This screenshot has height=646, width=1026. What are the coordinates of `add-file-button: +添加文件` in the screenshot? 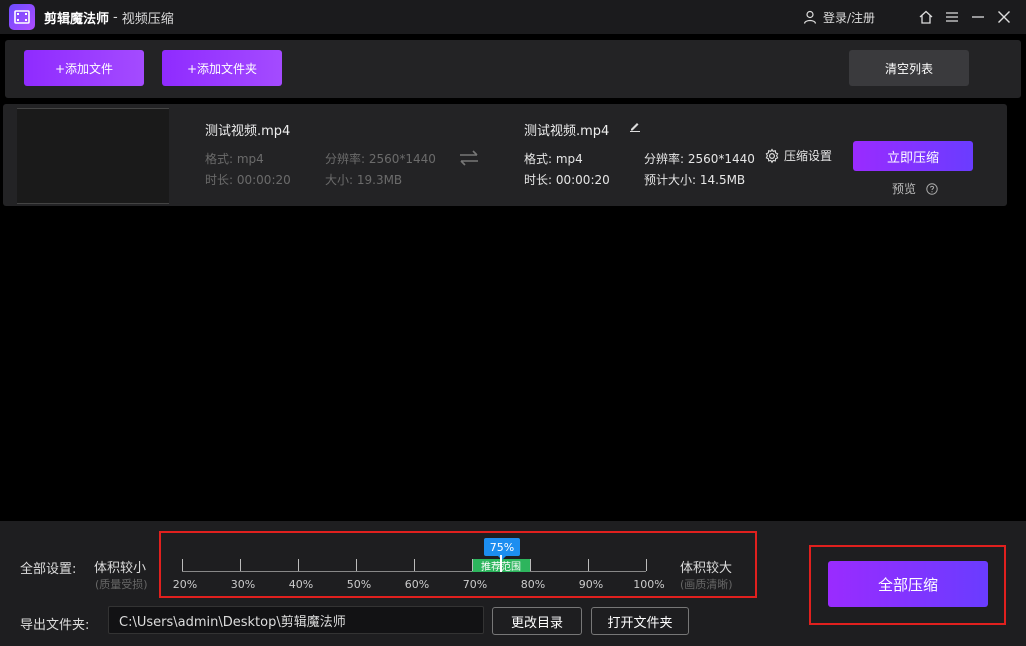 It's located at (84, 68).